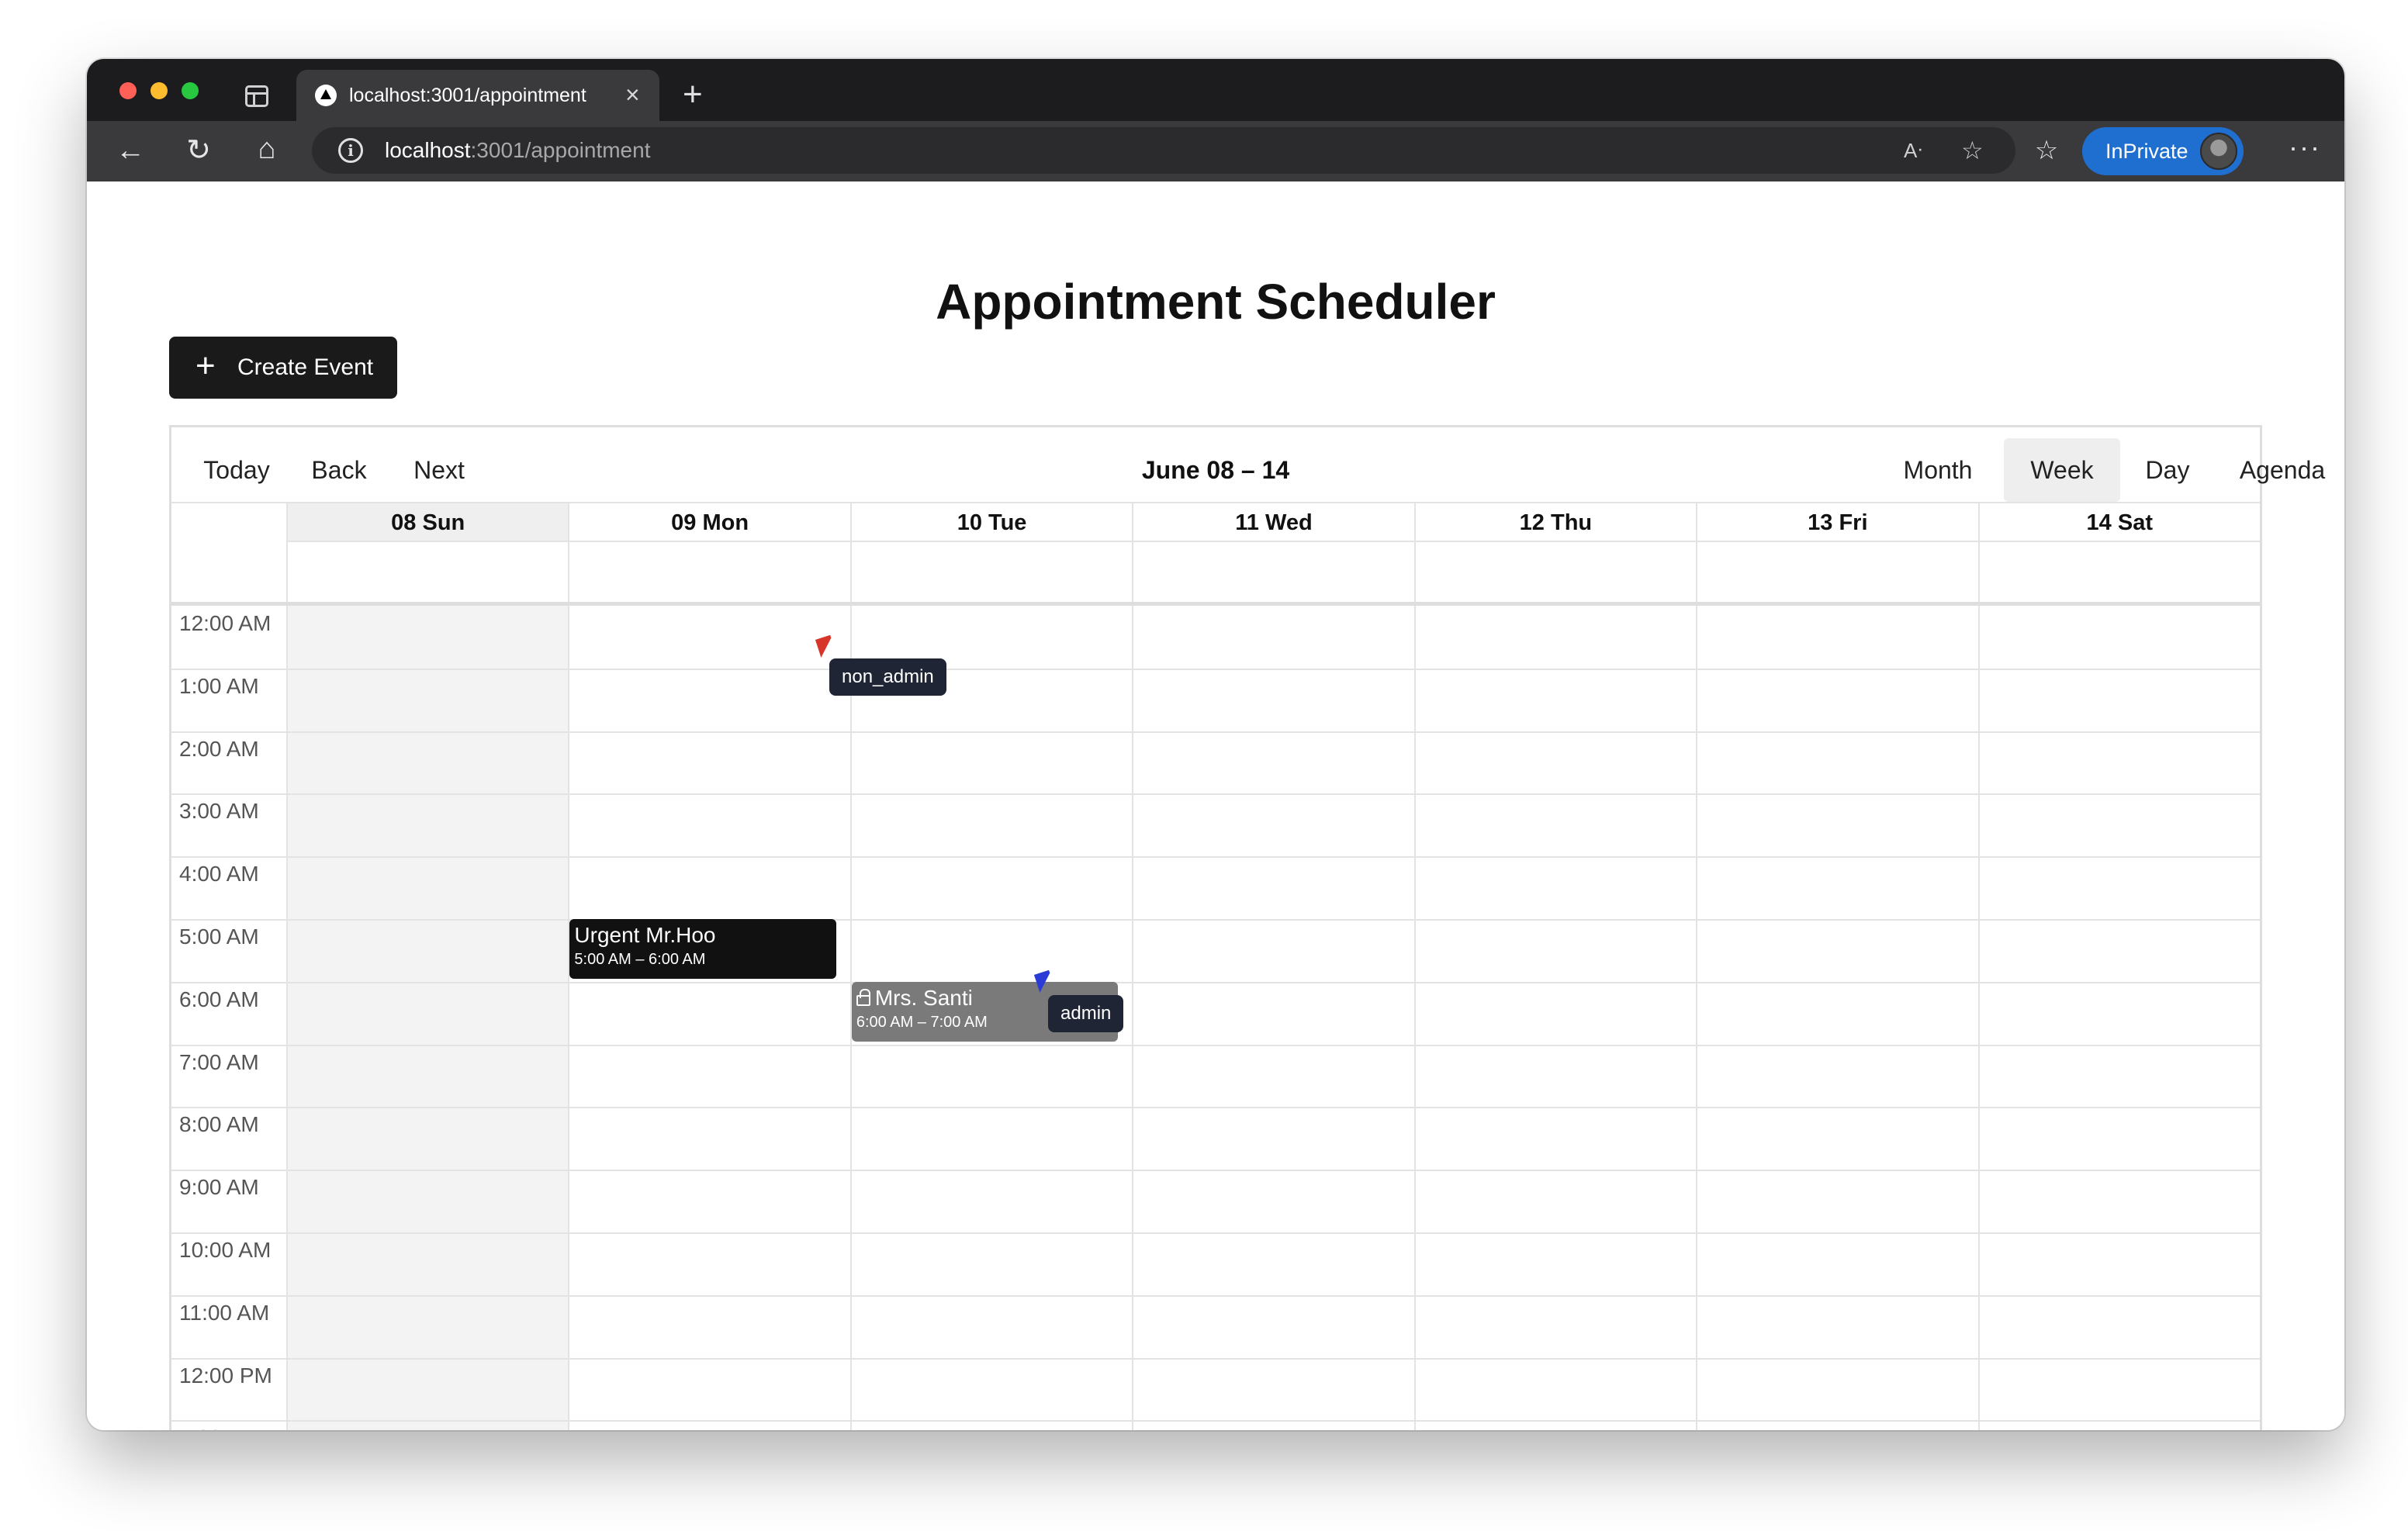 The width and height of the screenshot is (2408, 1531). What do you see at coordinates (923, 997) in the screenshot?
I see `event-title-text: Mrs. Santi` at bounding box center [923, 997].